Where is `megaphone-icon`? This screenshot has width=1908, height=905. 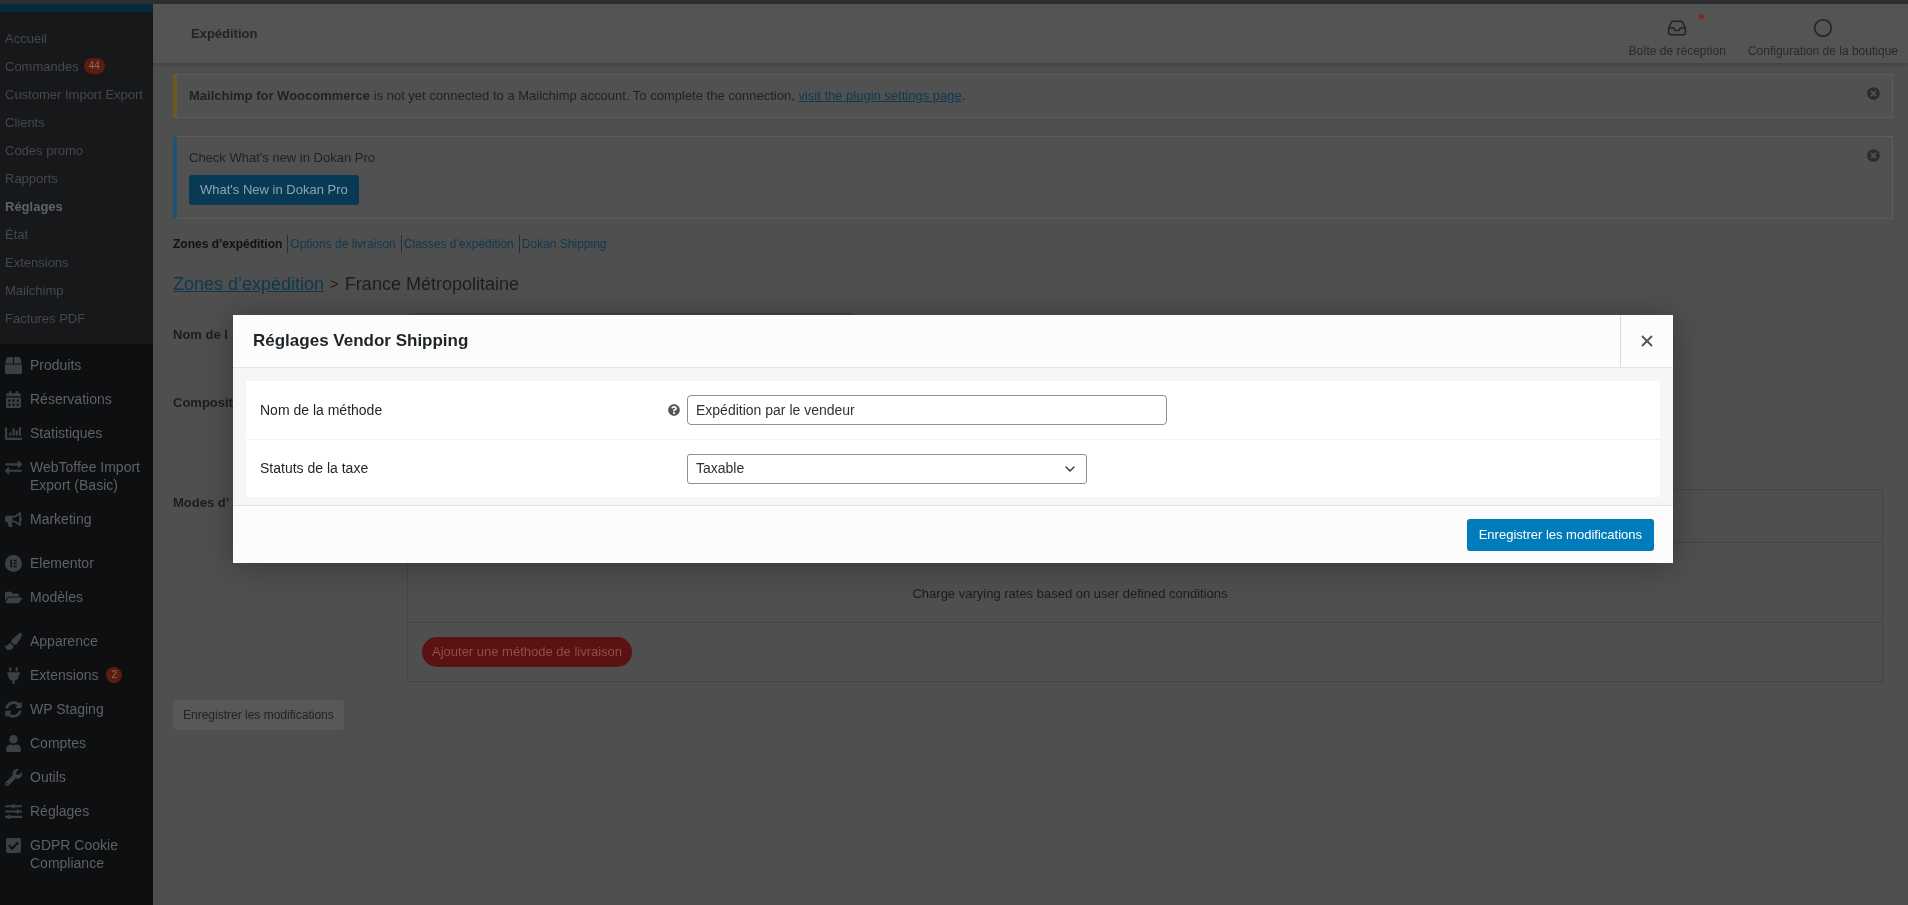 megaphone-icon is located at coordinates (13, 519).